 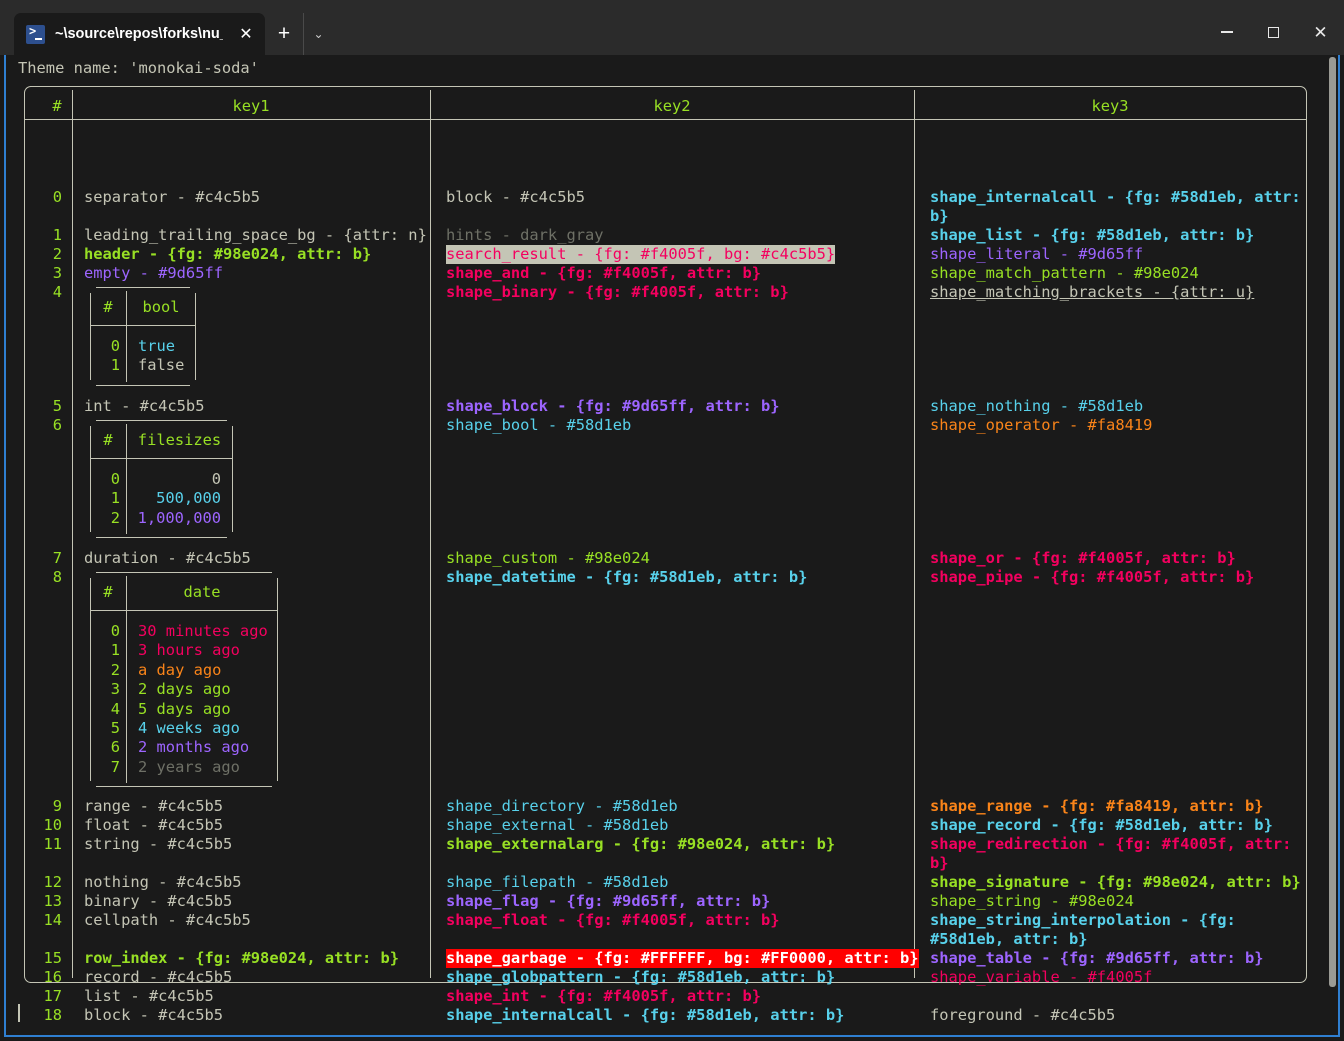 What do you see at coordinates (138, 68) in the screenshot?
I see `theme-name-line: Theme name: 'monokai-soda'` at bounding box center [138, 68].